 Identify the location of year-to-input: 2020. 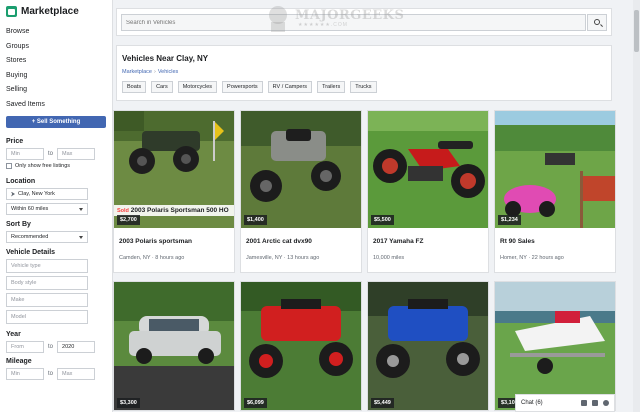
(76, 347).